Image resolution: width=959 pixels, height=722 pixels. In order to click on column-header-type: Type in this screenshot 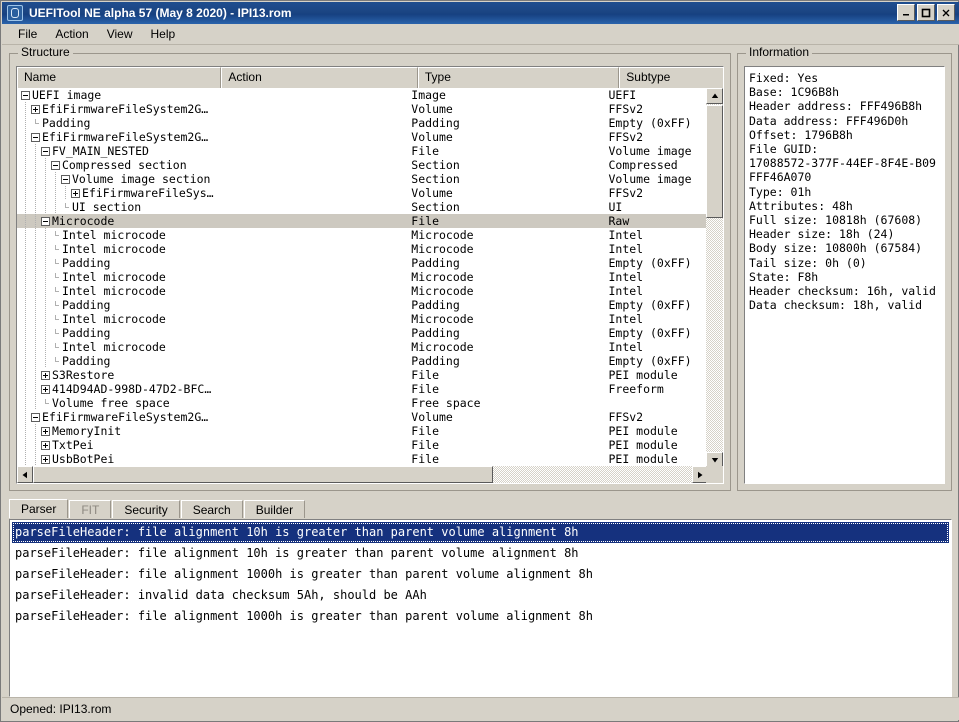, I will do `click(518, 77)`.